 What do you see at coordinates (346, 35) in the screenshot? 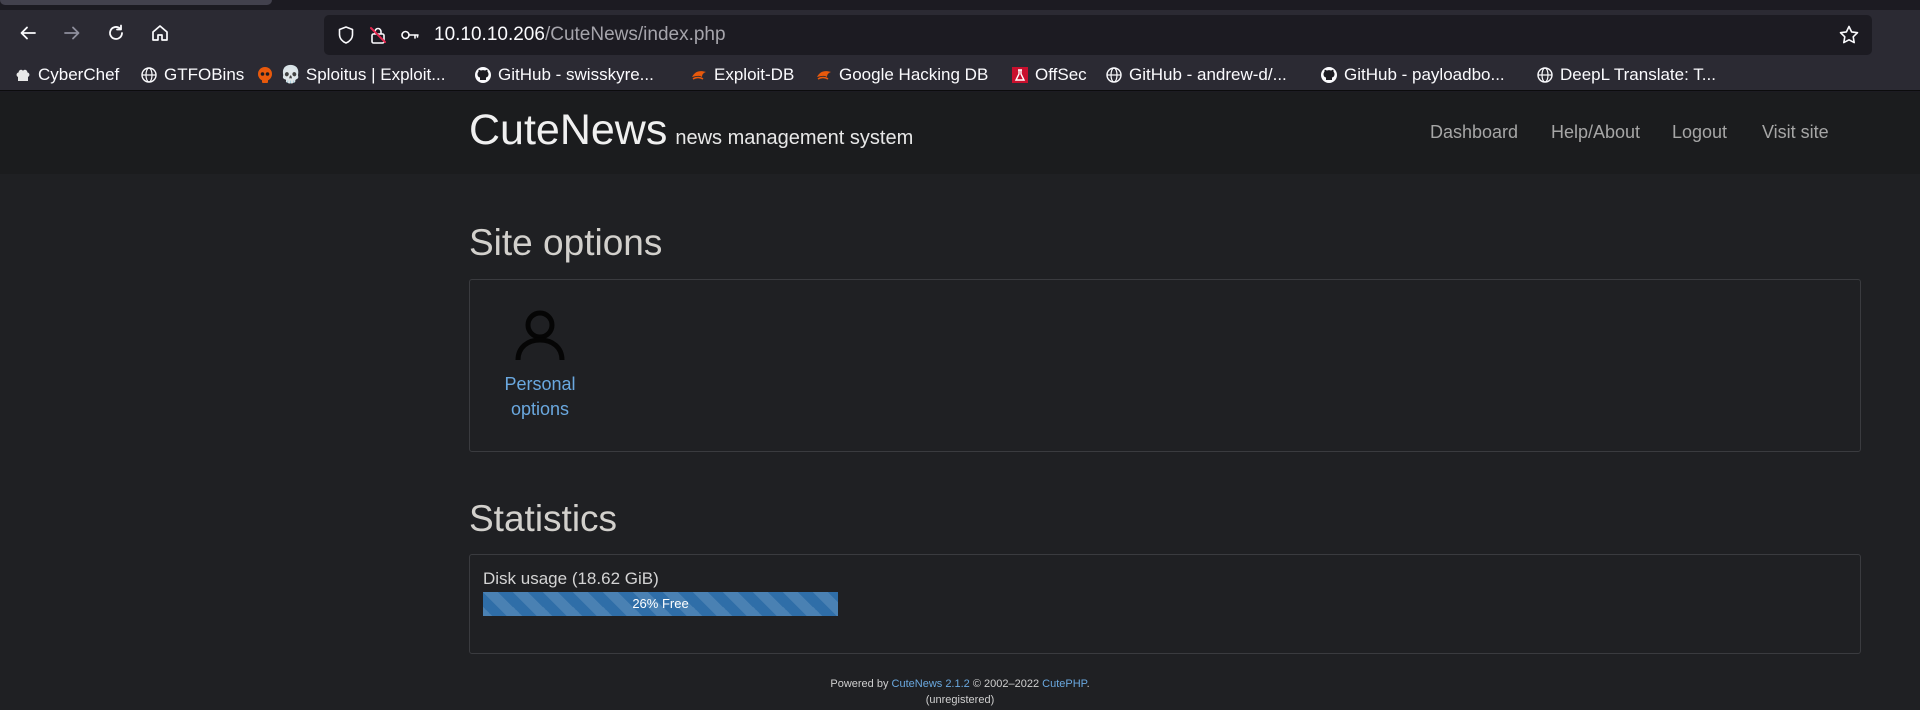
I see `shield-icon` at bounding box center [346, 35].